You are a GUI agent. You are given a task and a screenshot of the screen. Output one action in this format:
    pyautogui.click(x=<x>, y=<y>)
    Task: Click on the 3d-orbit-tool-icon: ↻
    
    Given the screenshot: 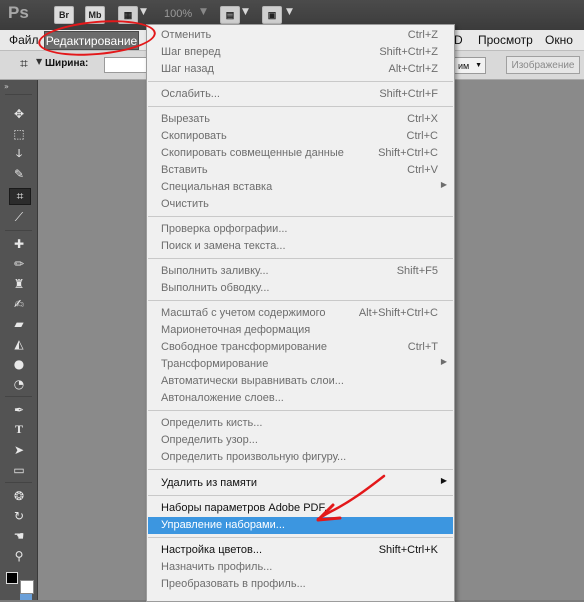 What is the action you would take?
    pyautogui.click(x=19, y=515)
    